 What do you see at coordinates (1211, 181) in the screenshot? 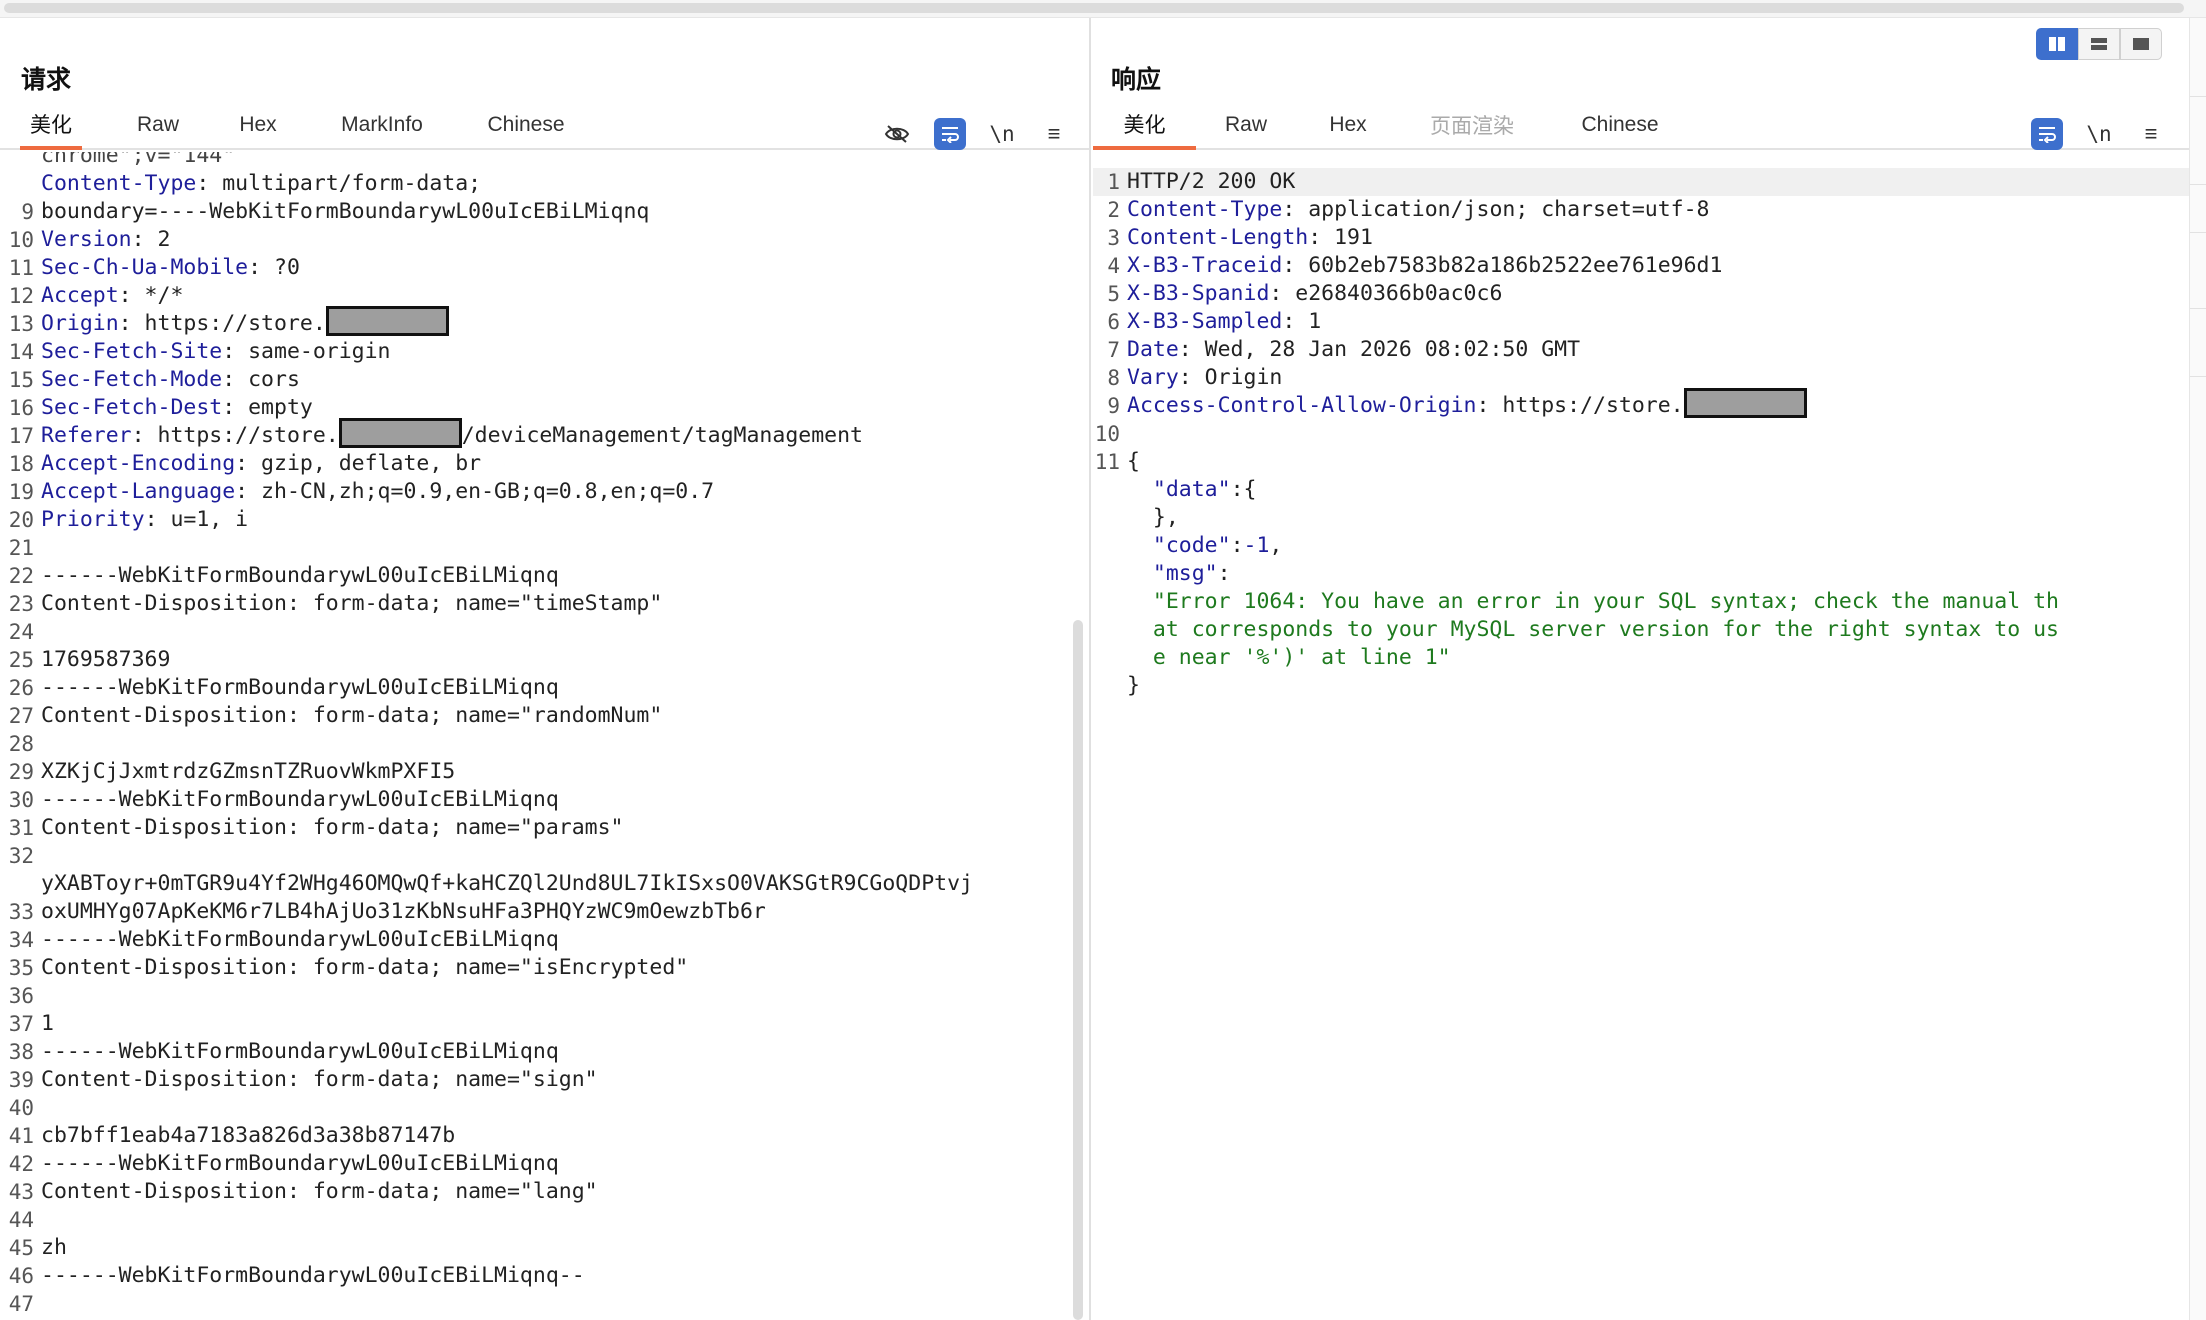
I see `line-content: HTTP/2 200 OK` at bounding box center [1211, 181].